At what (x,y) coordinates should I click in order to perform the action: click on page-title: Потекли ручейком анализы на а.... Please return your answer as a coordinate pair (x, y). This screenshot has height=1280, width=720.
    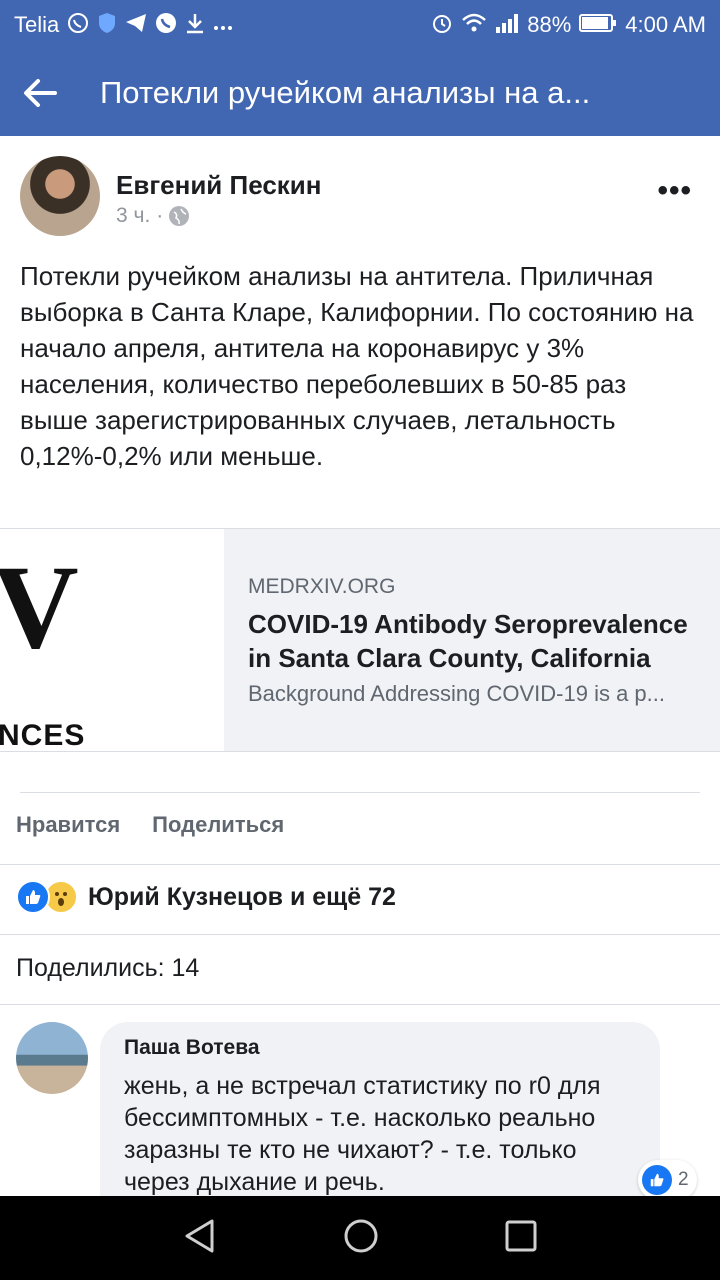
    Looking at the image, I should click on (345, 92).